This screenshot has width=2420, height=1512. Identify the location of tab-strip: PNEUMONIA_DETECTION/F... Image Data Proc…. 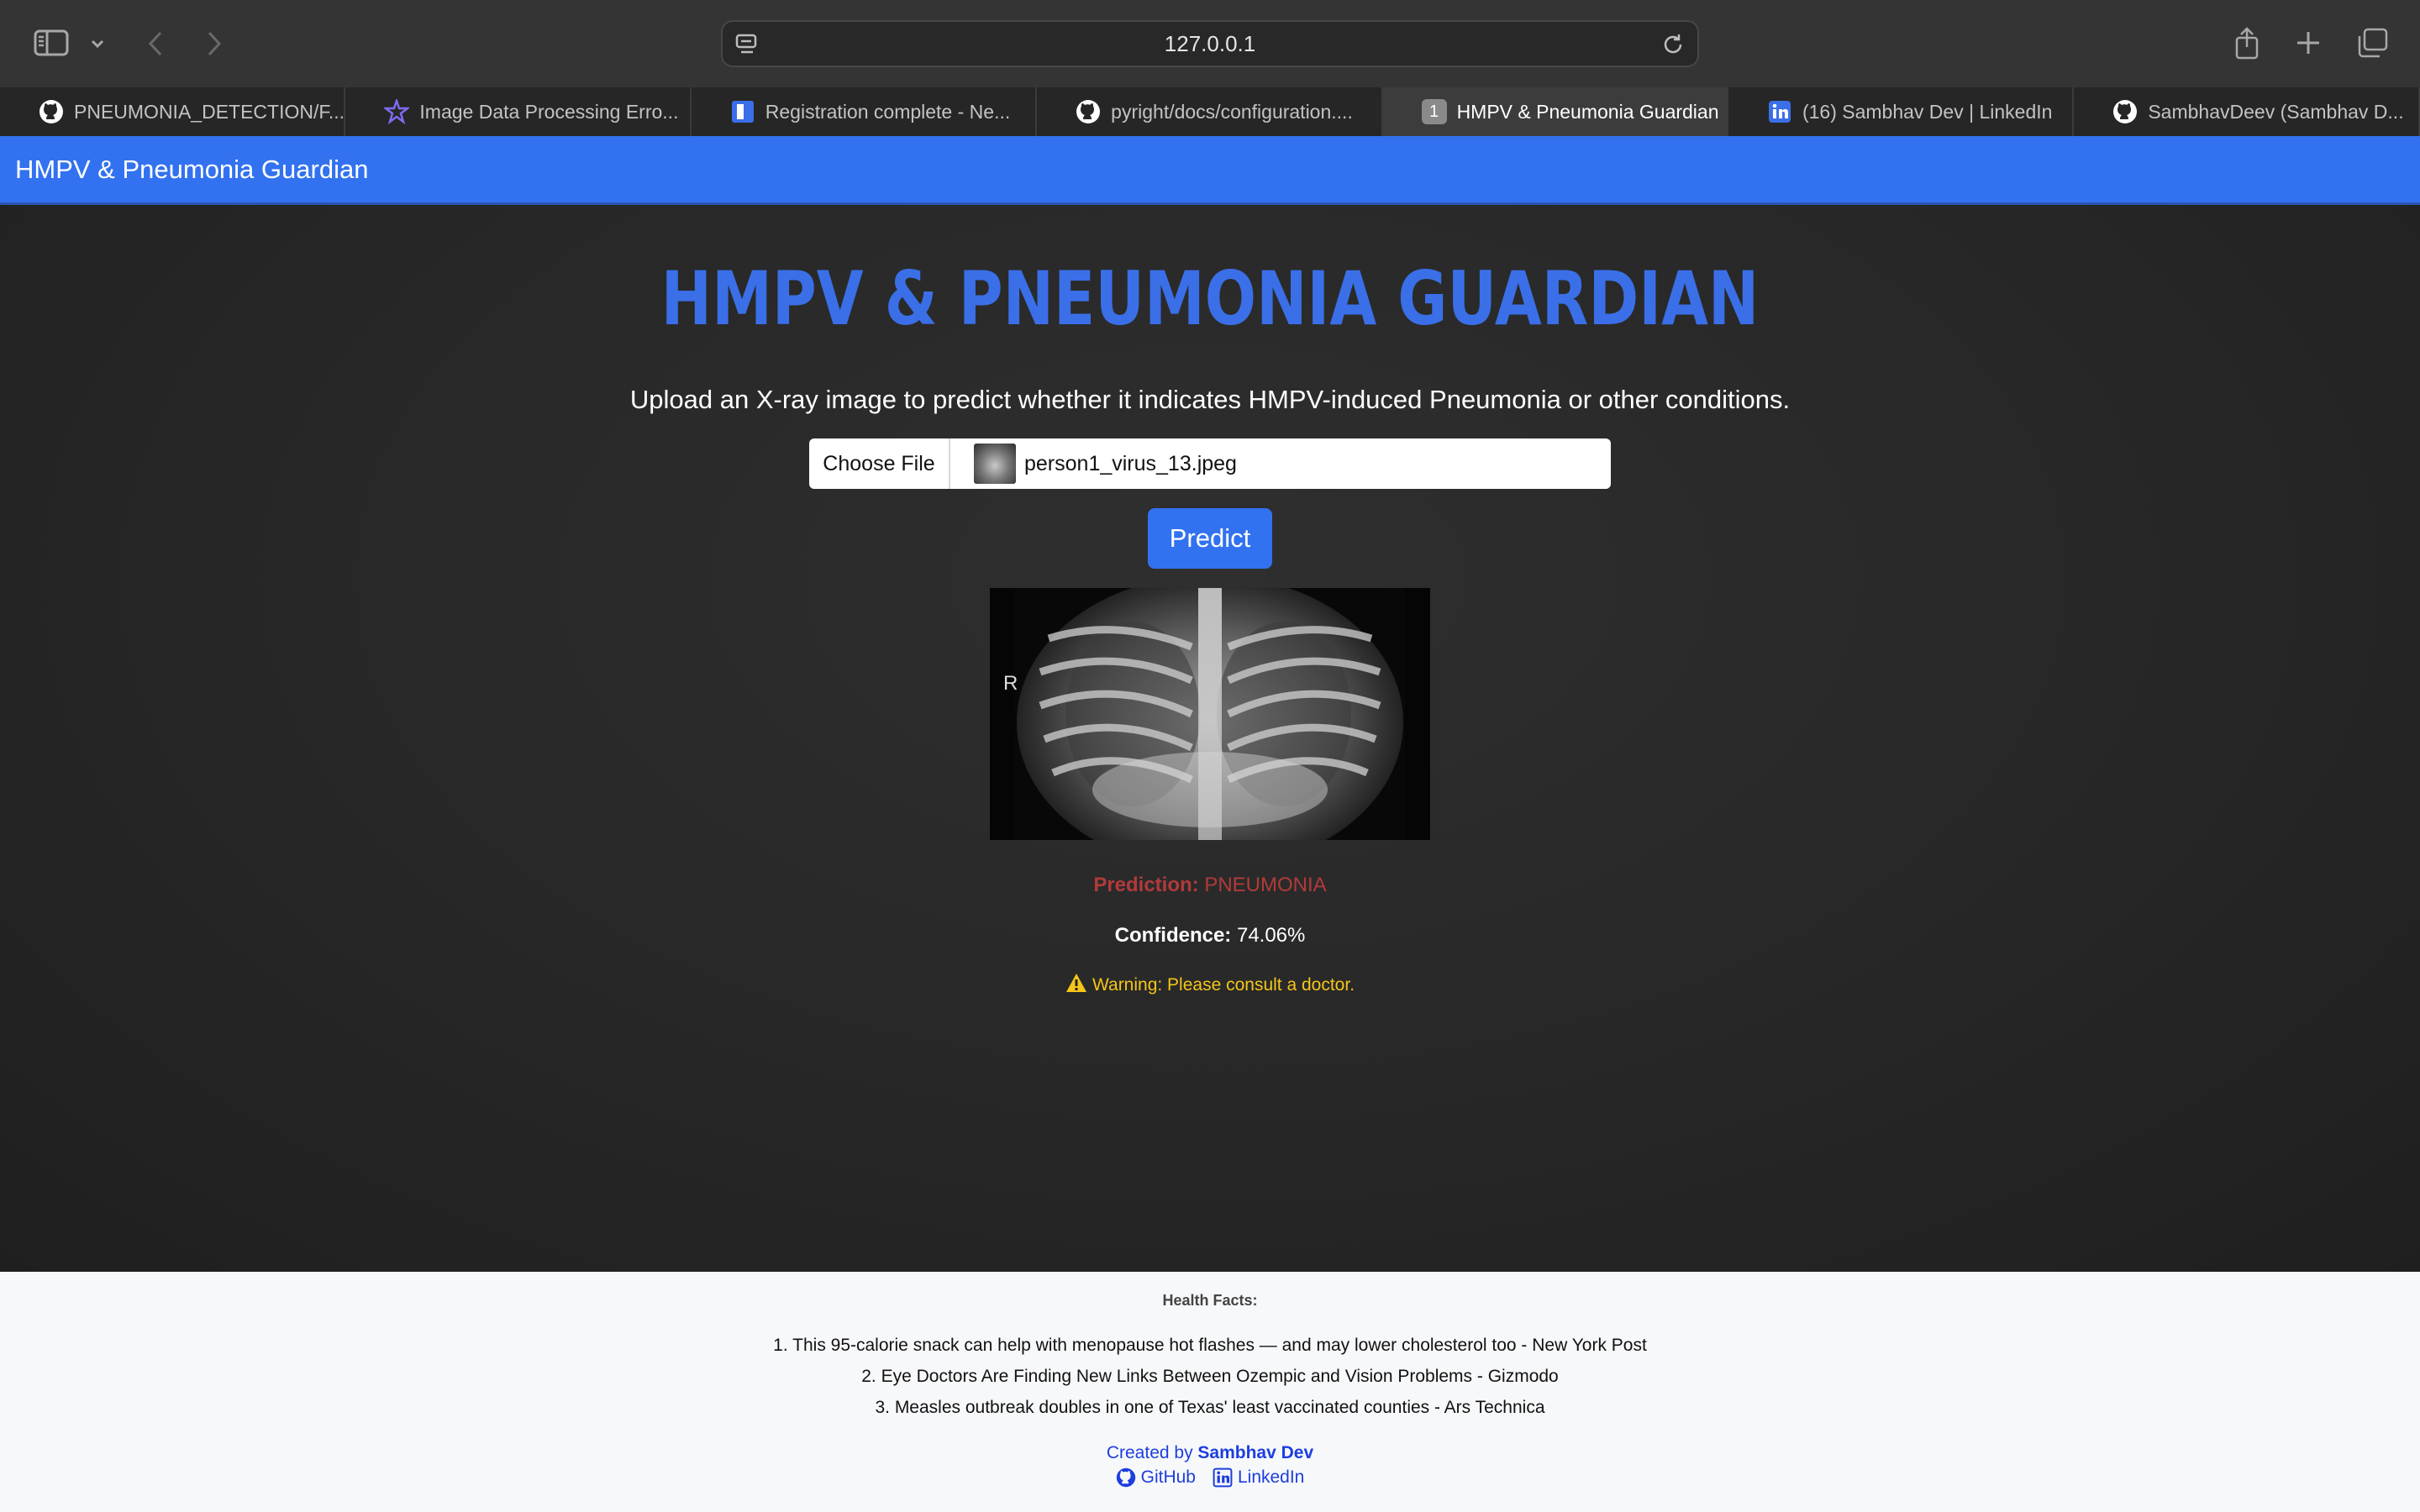
(1210, 111).